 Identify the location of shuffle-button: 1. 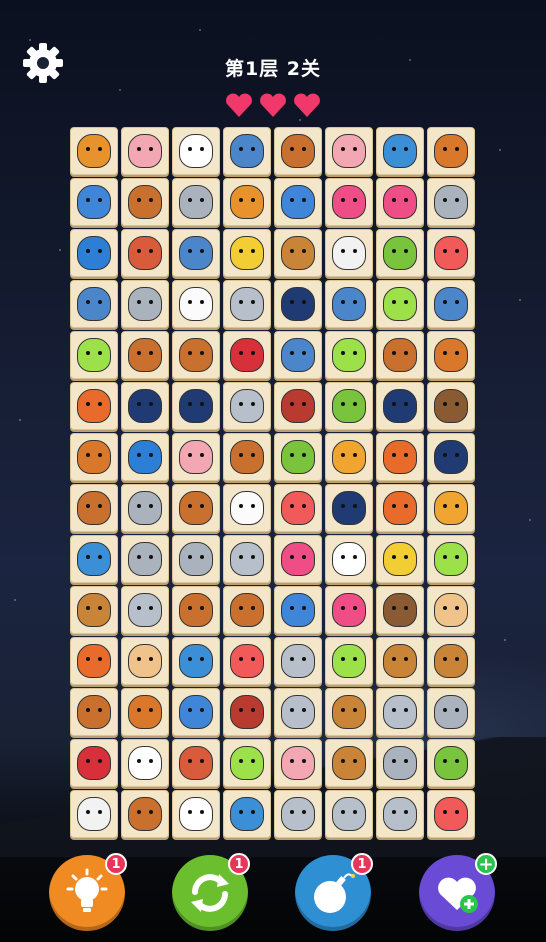
(211, 892).